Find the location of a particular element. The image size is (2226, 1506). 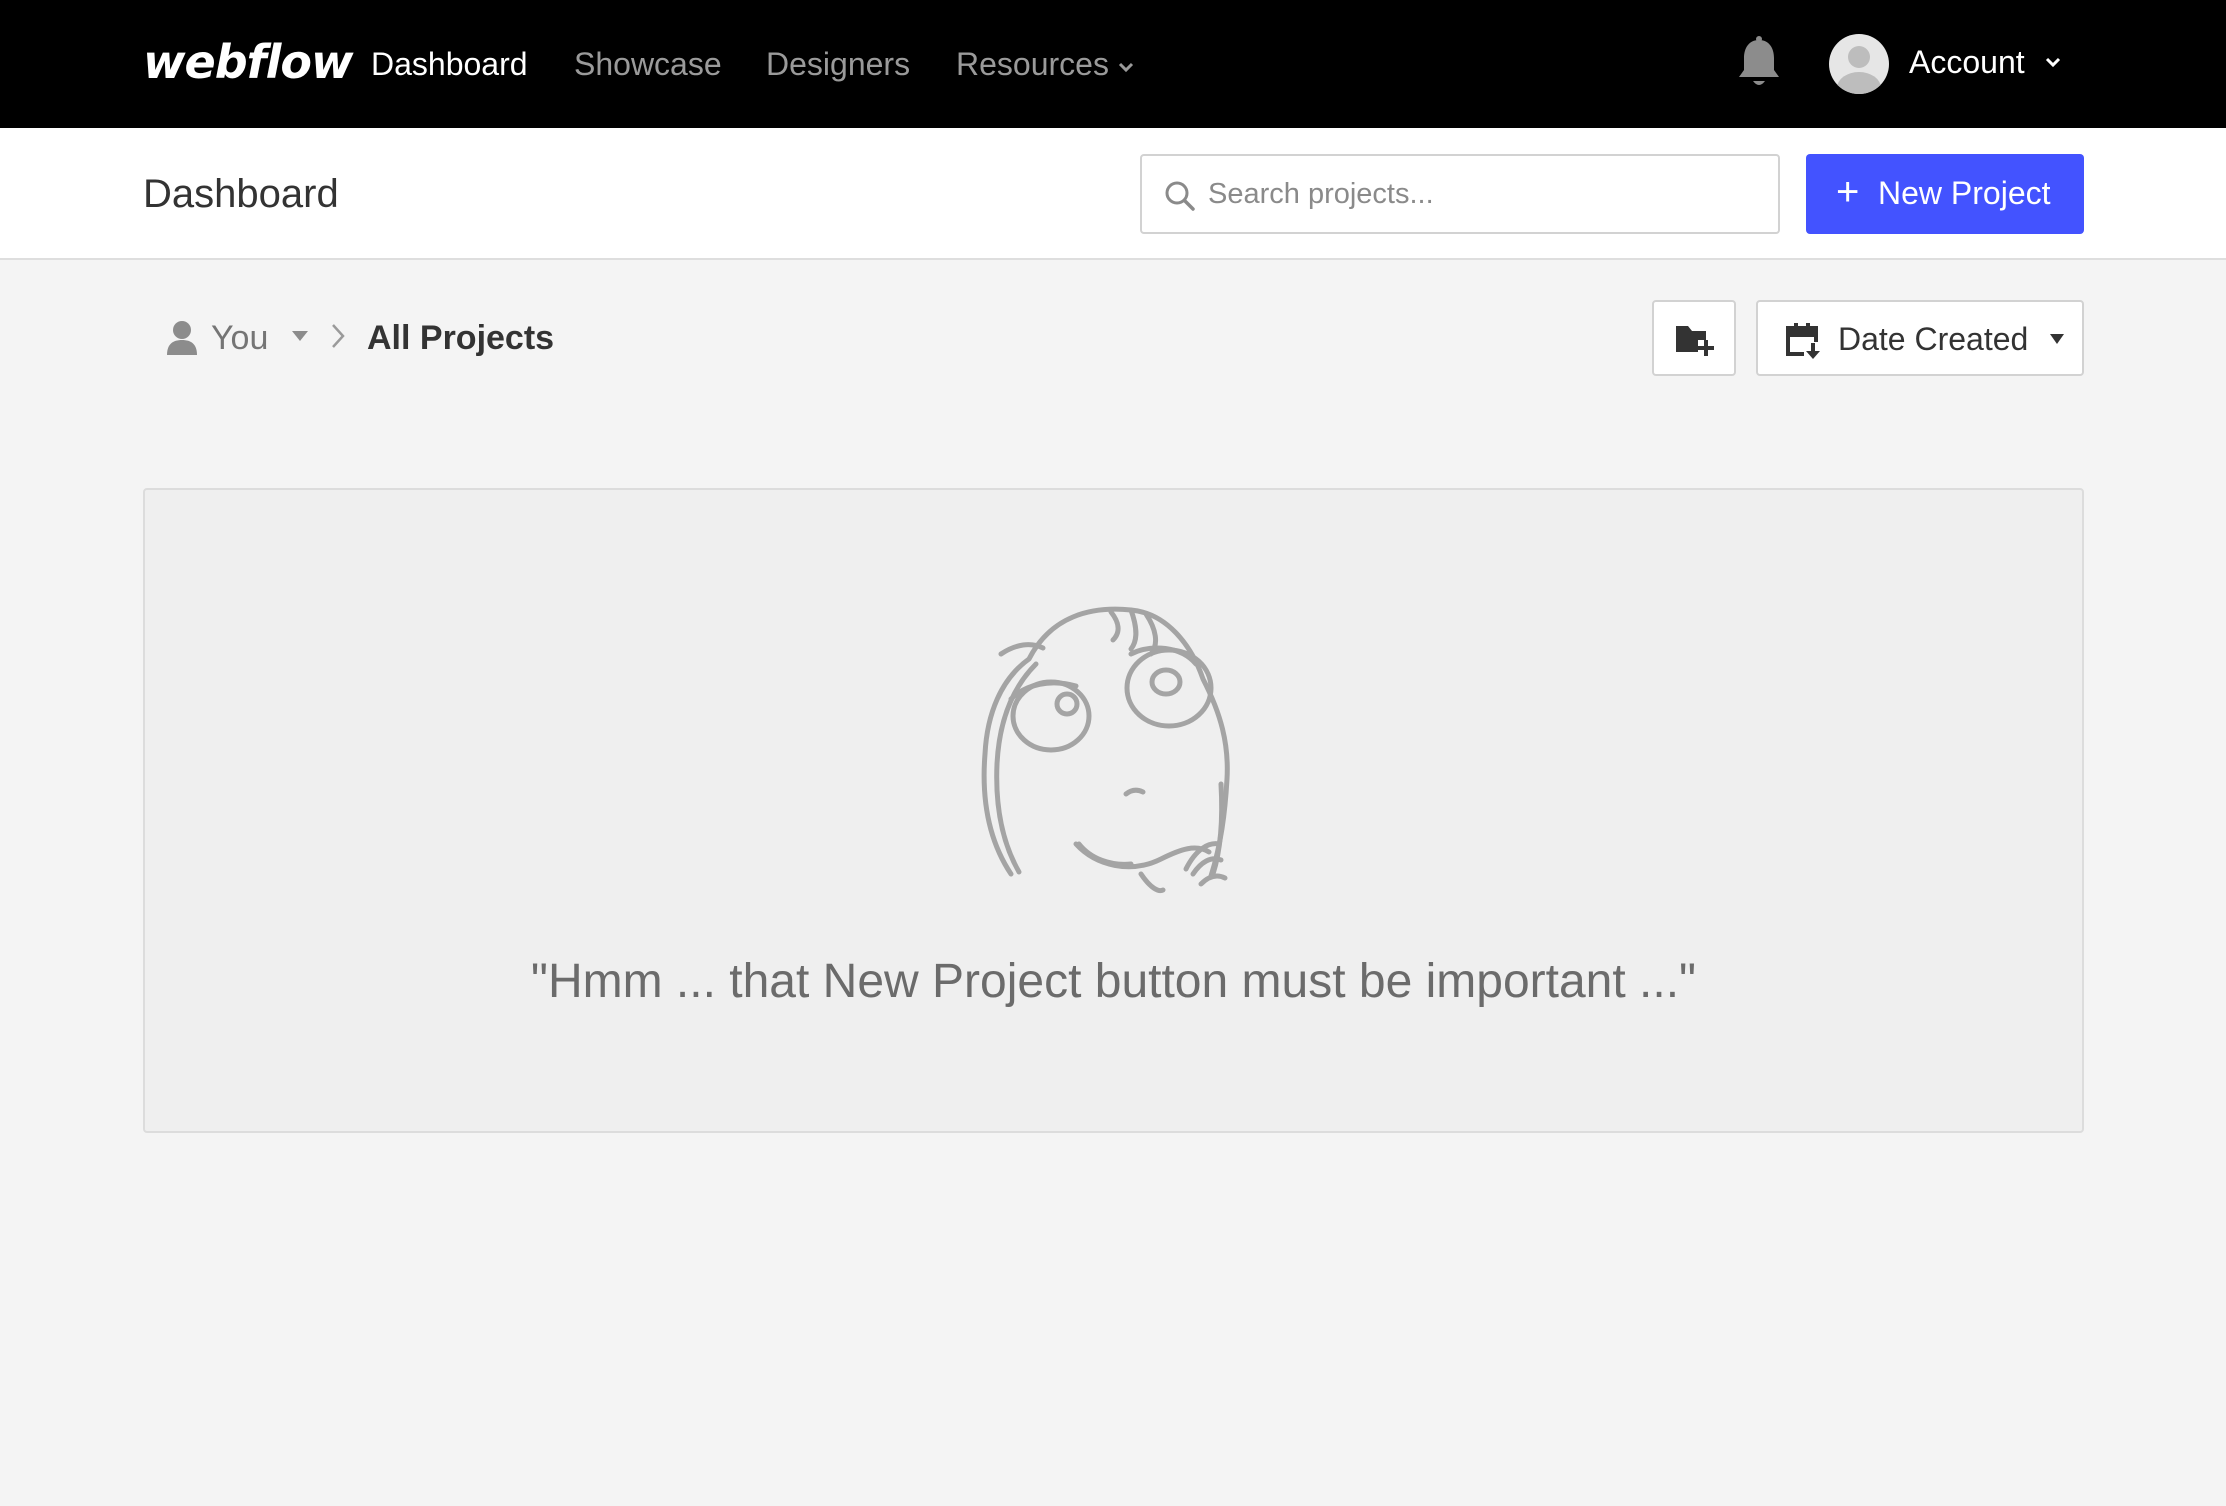

new-project-label: New Project is located at coordinates (1964, 193).